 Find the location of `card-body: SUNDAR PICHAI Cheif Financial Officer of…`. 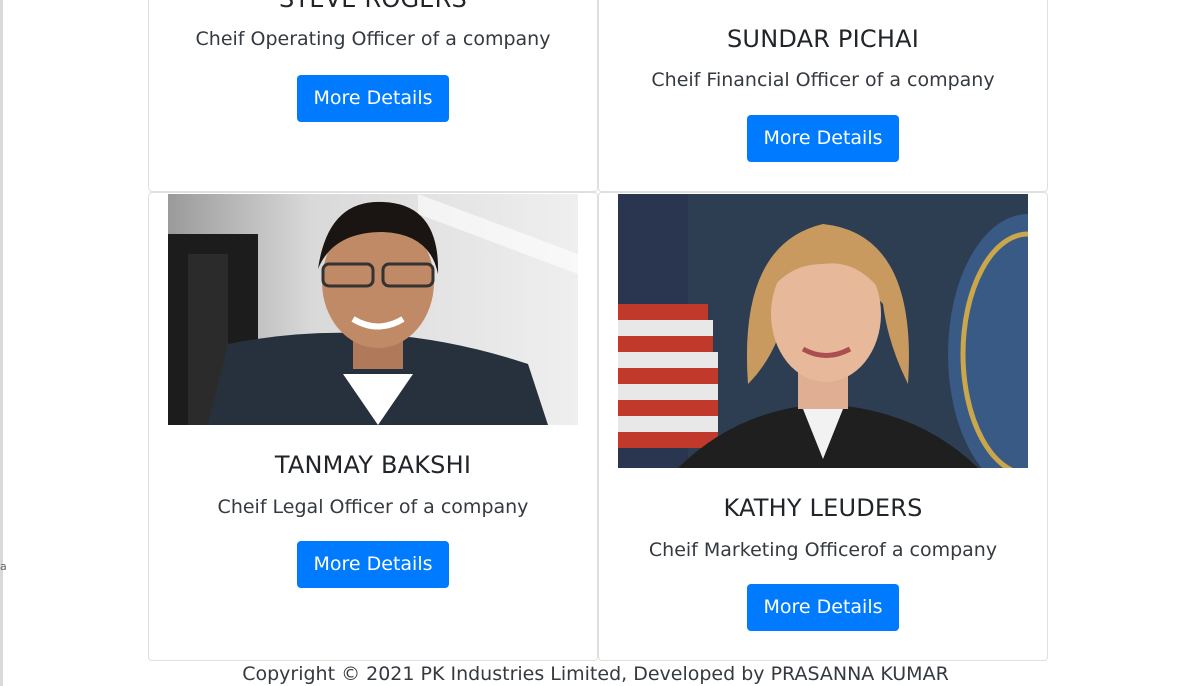

card-body: SUNDAR PICHAI Cheif Financial Officer of… is located at coordinates (823, 81).